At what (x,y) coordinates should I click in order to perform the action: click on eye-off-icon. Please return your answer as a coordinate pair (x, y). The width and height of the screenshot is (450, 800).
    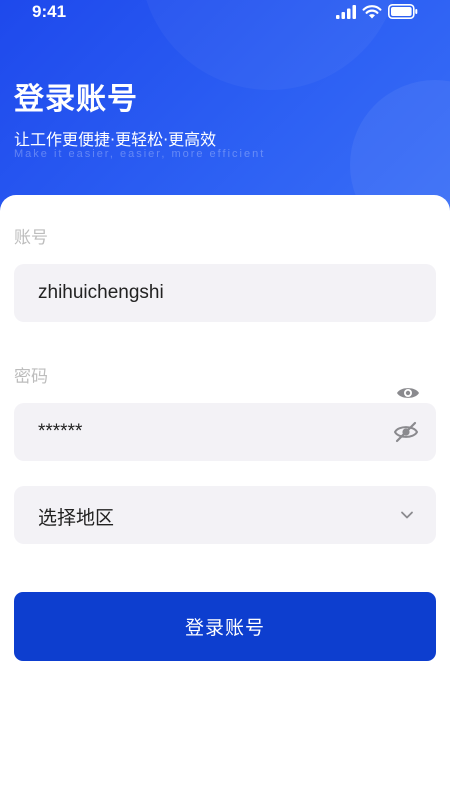
    Looking at the image, I should click on (406, 432).